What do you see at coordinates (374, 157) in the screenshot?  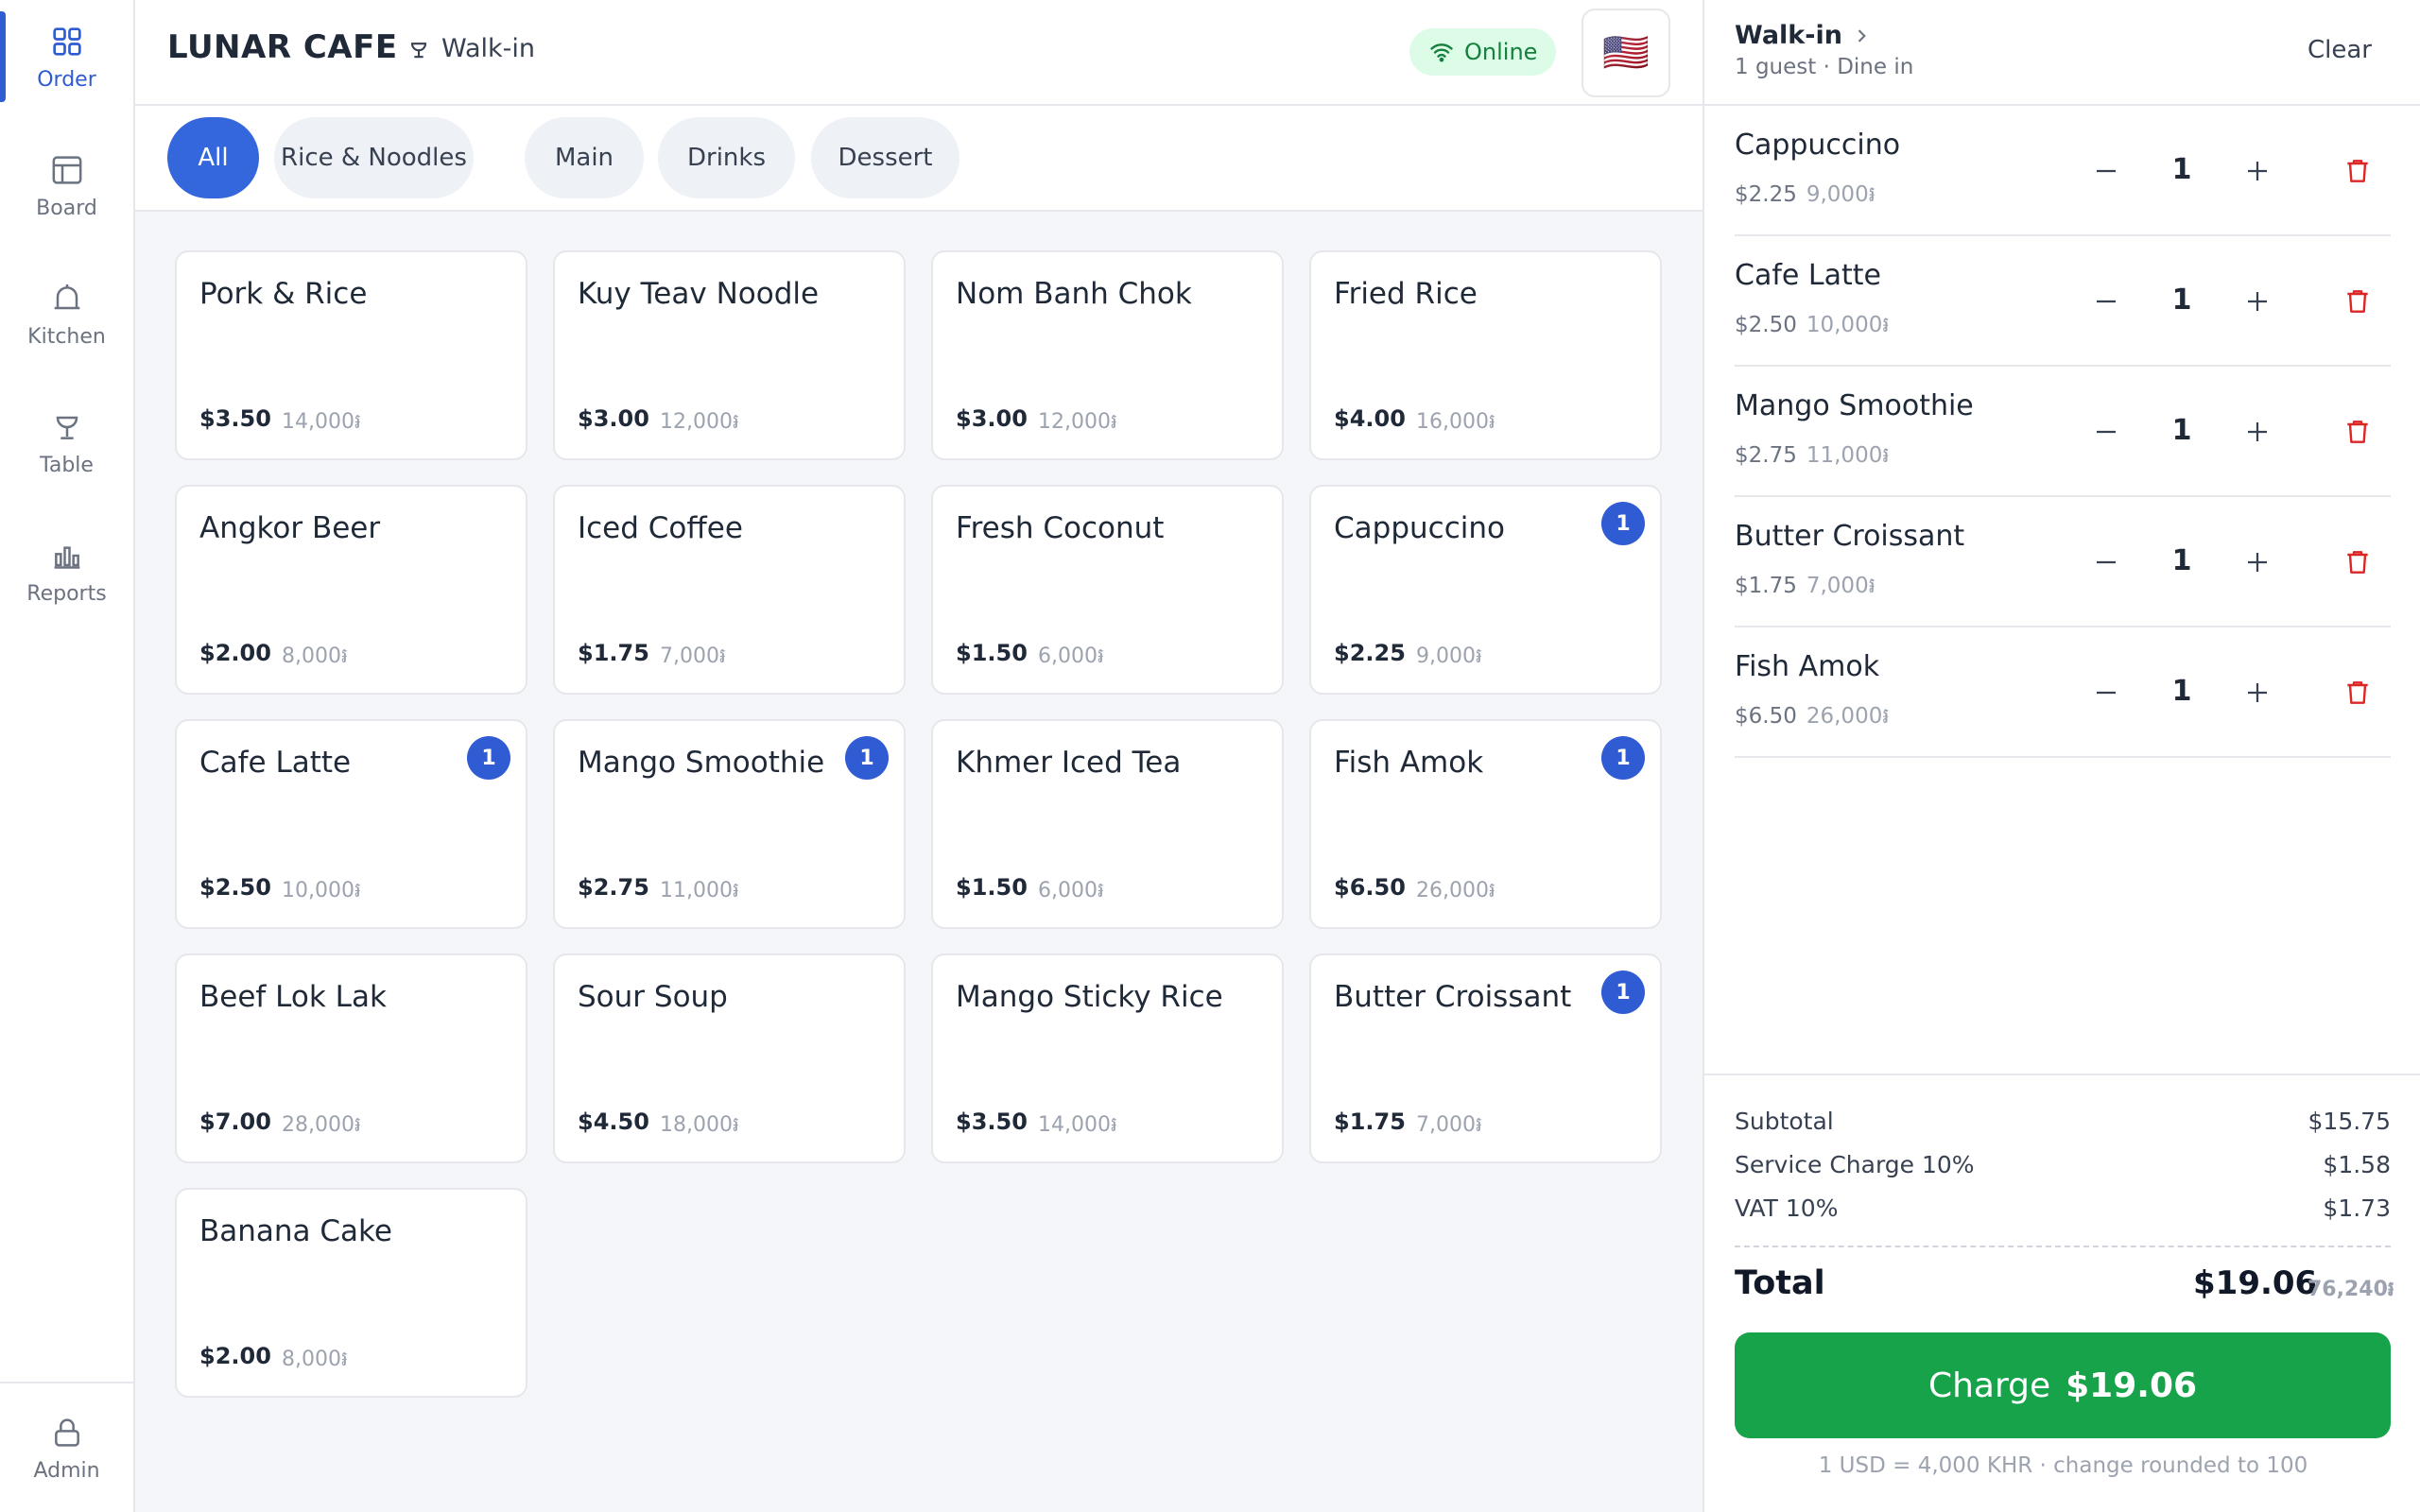 I see `tab-rice-noodles: Rice & Noodles` at bounding box center [374, 157].